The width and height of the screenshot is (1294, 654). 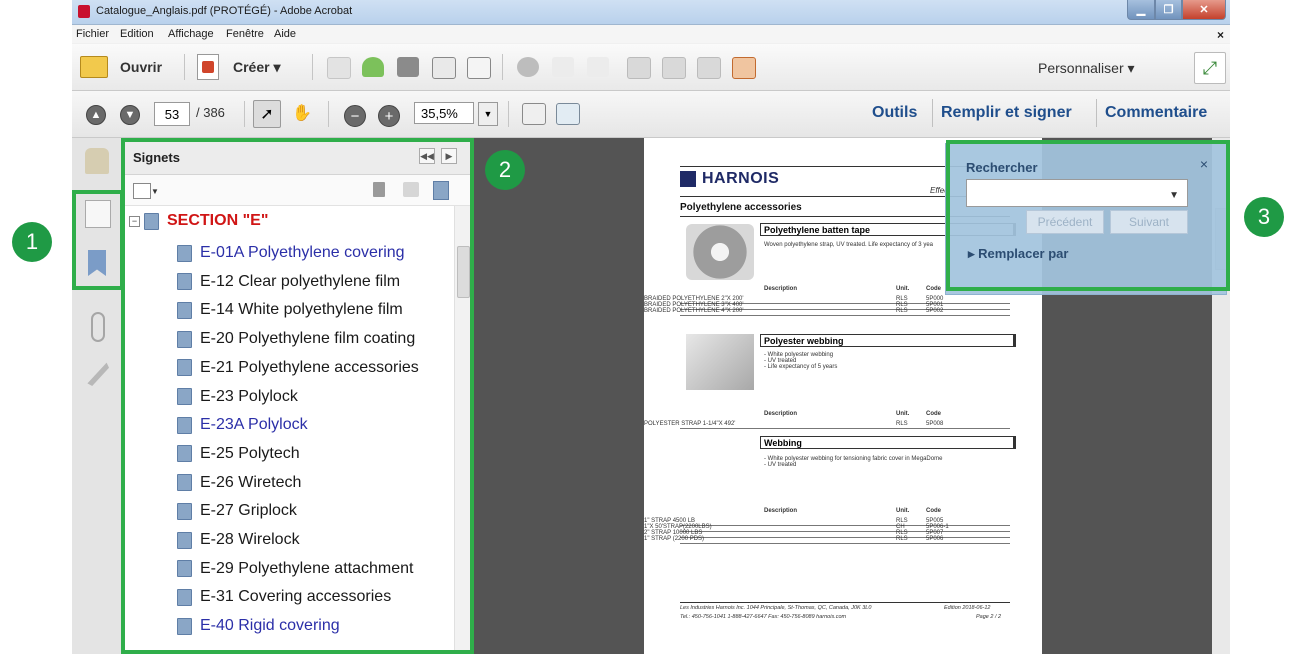 What do you see at coordinates (845, 602) in the screenshot?
I see `rule` at bounding box center [845, 602].